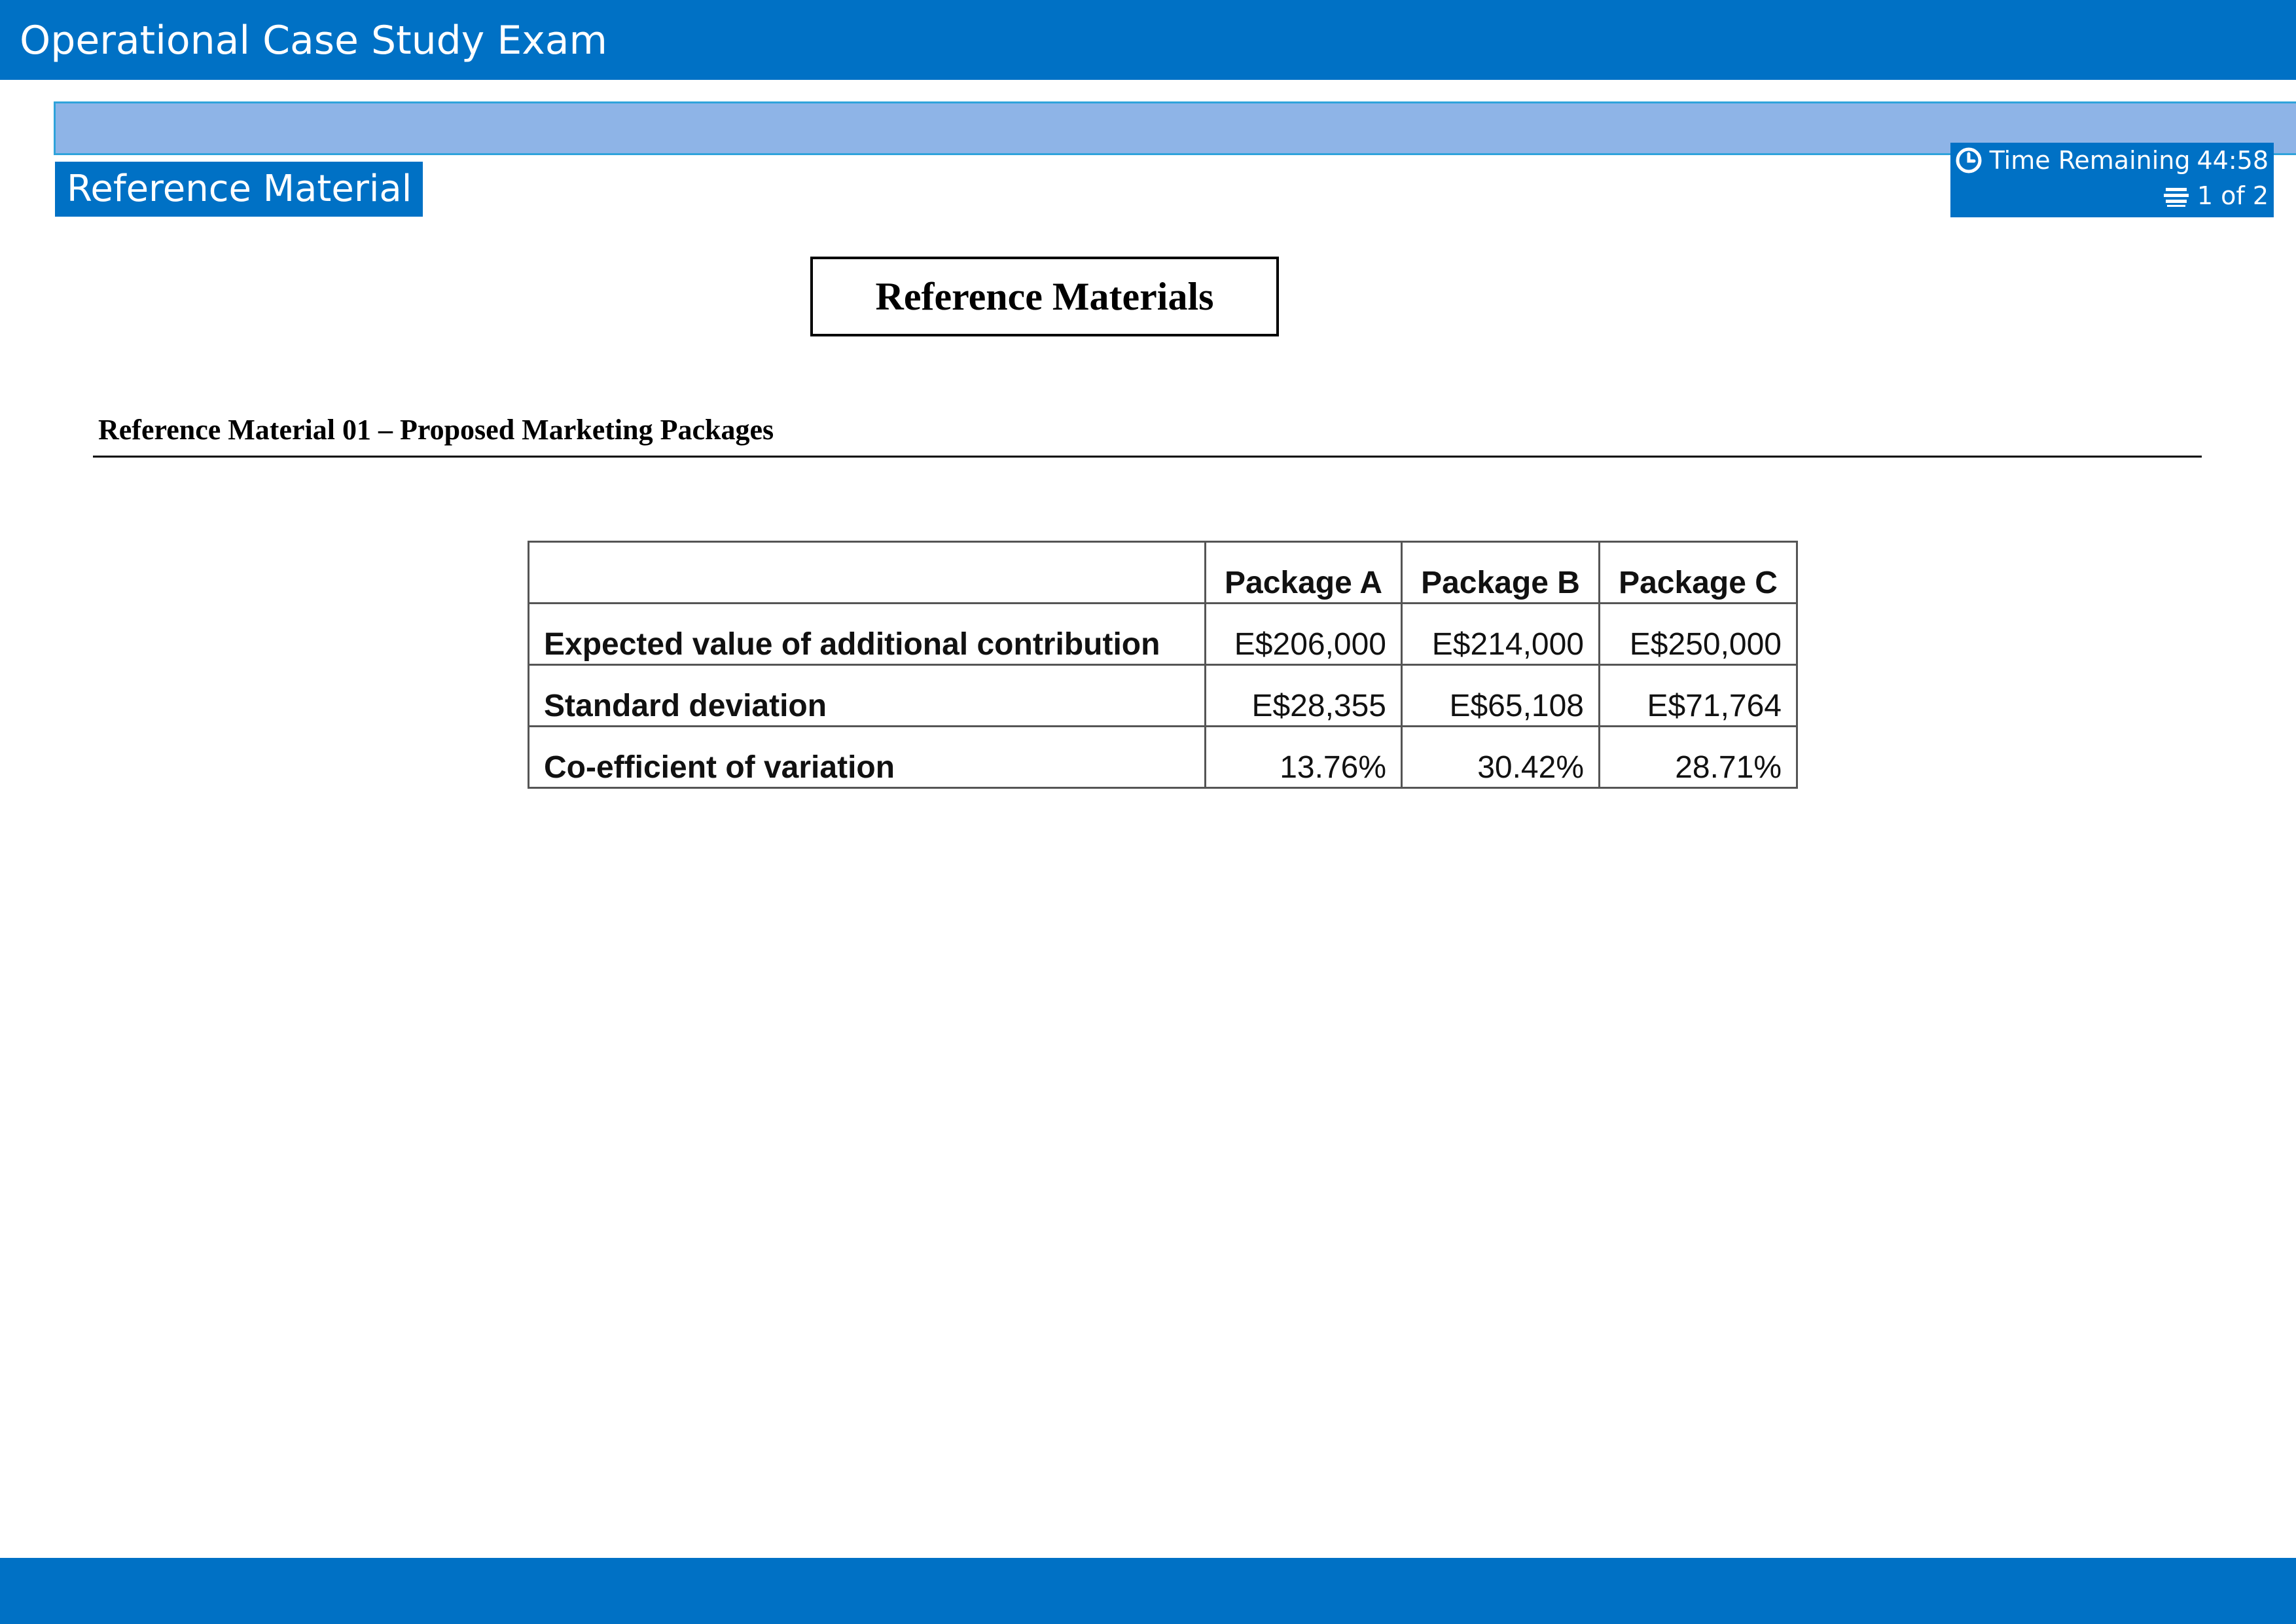 This screenshot has width=2296, height=1624. I want to click on status-panel: Time Remaining 44:58 1 of 2, so click(2112, 180).